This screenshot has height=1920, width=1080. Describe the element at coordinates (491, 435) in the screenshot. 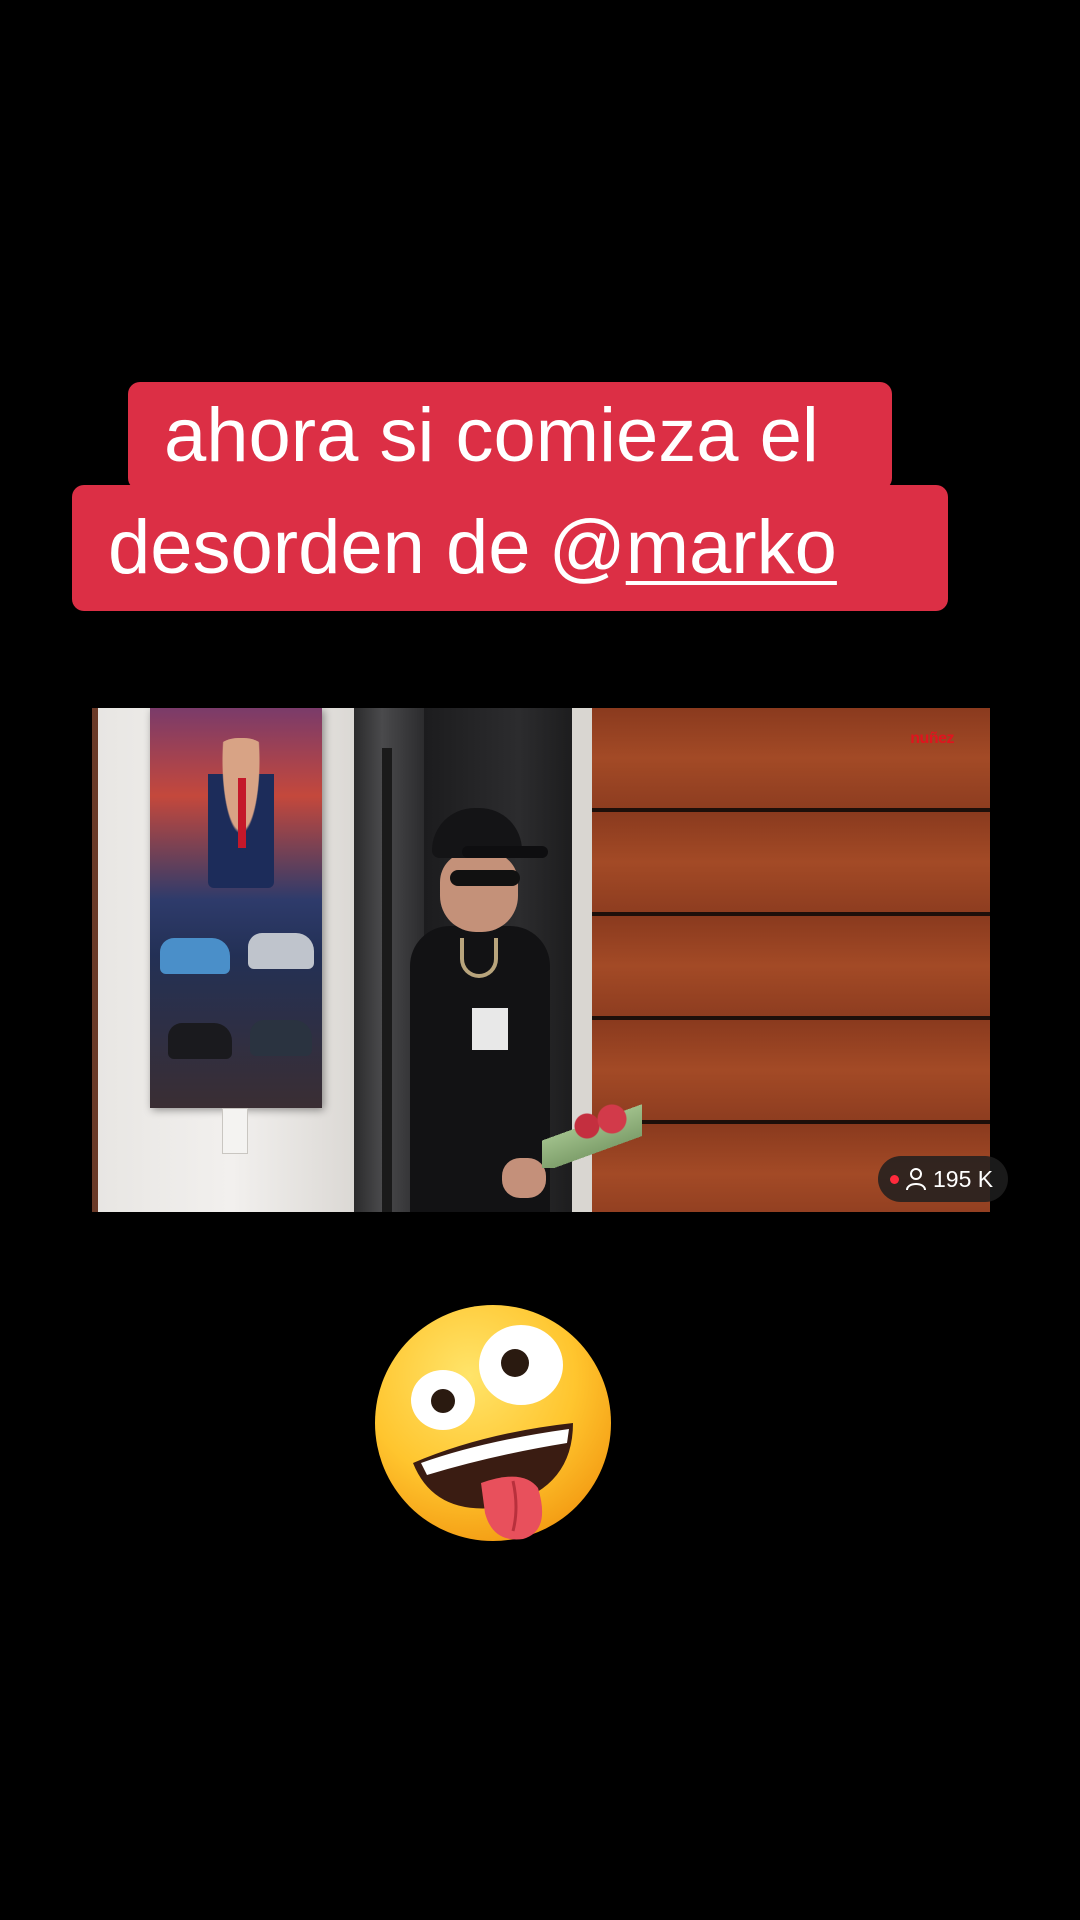

I see `caption-text-line-1: ahora si comieza el` at that location.